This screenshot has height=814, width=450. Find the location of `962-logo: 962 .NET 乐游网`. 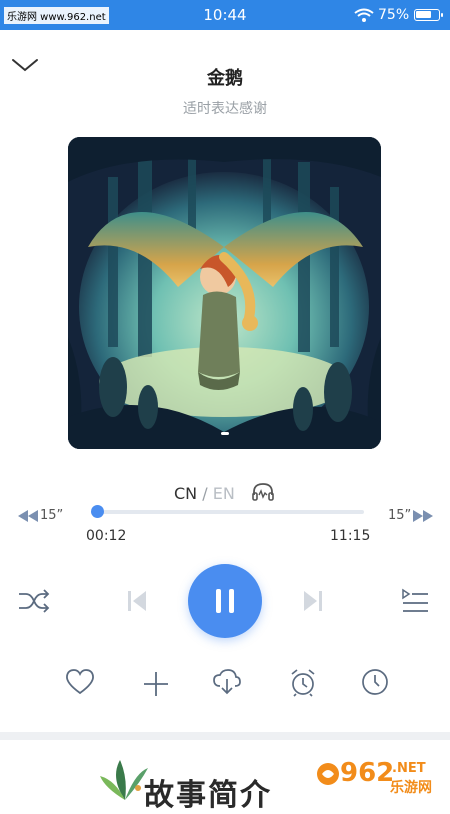

962-logo: 962 .NET 乐游网 is located at coordinates (374, 777).